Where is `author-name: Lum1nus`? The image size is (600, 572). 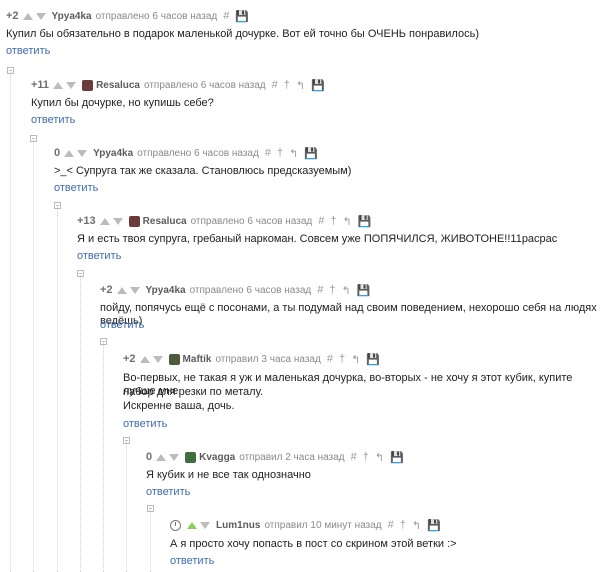
author-name: Lum1nus is located at coordinates (238, 525).